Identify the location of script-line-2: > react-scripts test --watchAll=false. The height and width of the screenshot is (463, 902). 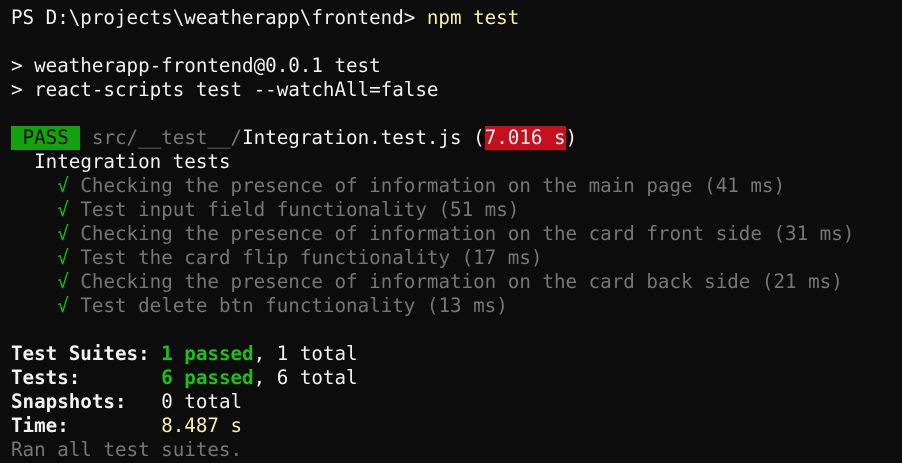
(225, 89).